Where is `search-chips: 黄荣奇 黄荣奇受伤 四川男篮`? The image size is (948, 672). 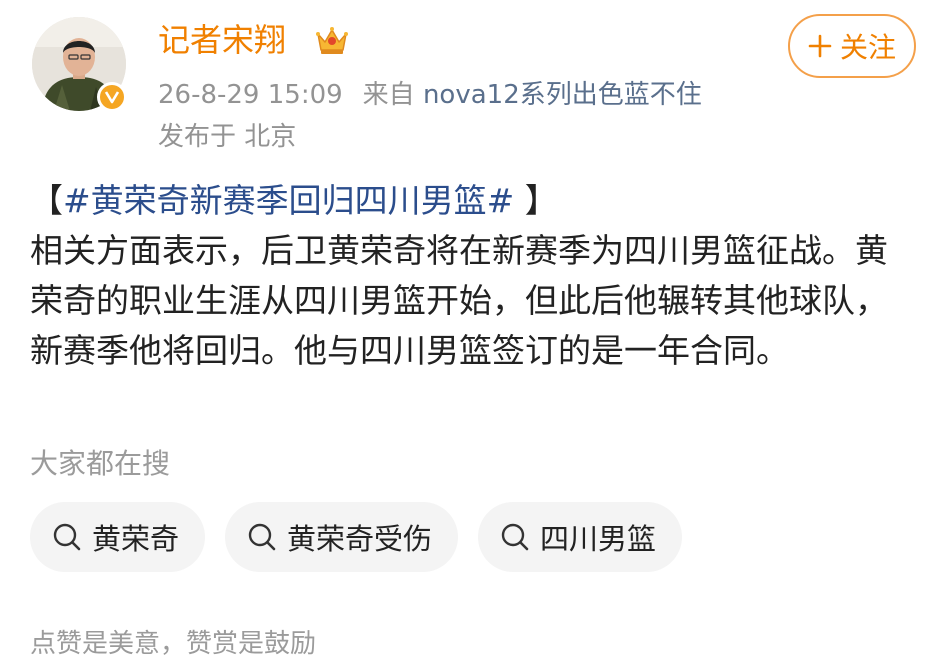
search-chips: 黄荣奇 黄荣奇受伤 四川男篮 is located at coordinates (356, 537).